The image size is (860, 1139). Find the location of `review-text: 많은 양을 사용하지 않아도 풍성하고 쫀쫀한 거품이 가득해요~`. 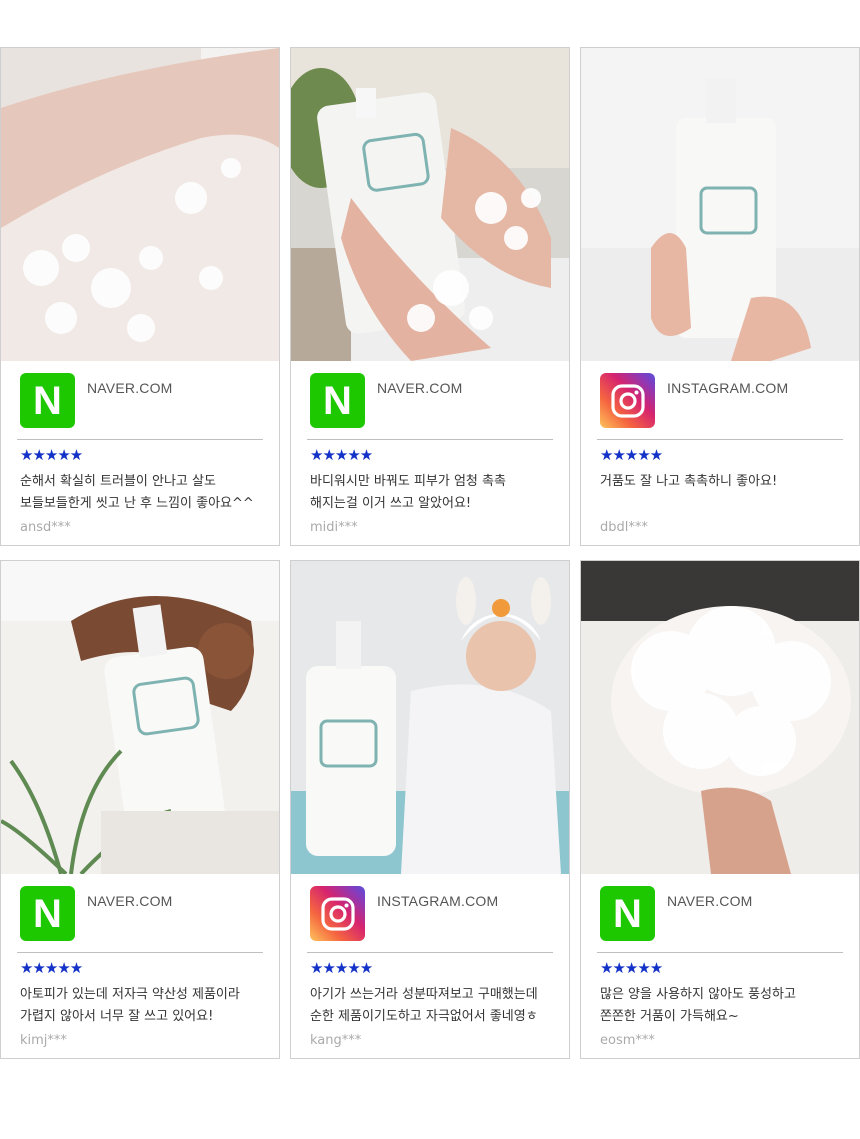

review-text: 많은 양을 사용하지 않아도 풍성하고 쫀쫀한 거품이 가득해요~ is located at coordinates (698, 1005).